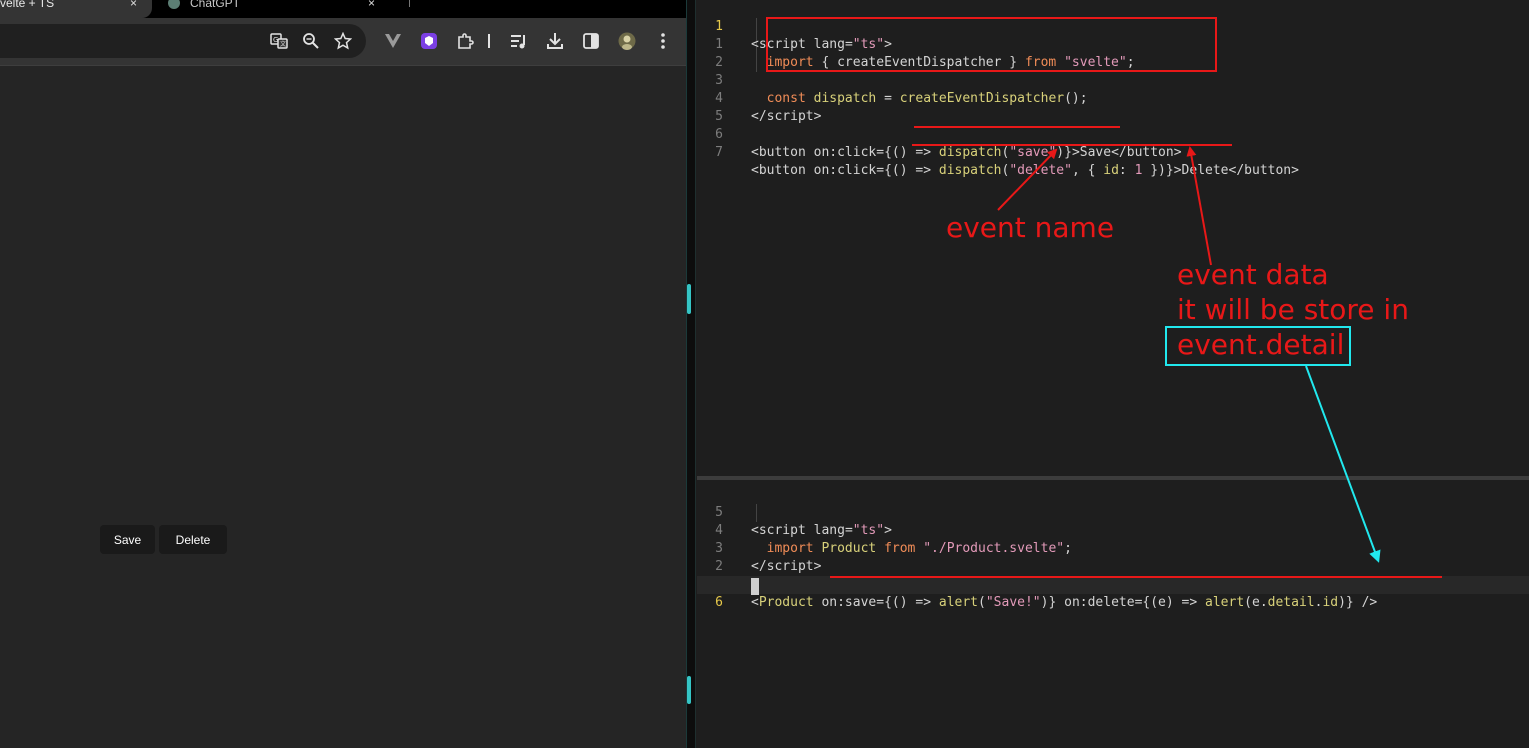 This screenshot has width=1529, height=748. Describe the element at coordinates (215, 5) in the screenshot. I see `tab-title: ChatGPT` at that location.